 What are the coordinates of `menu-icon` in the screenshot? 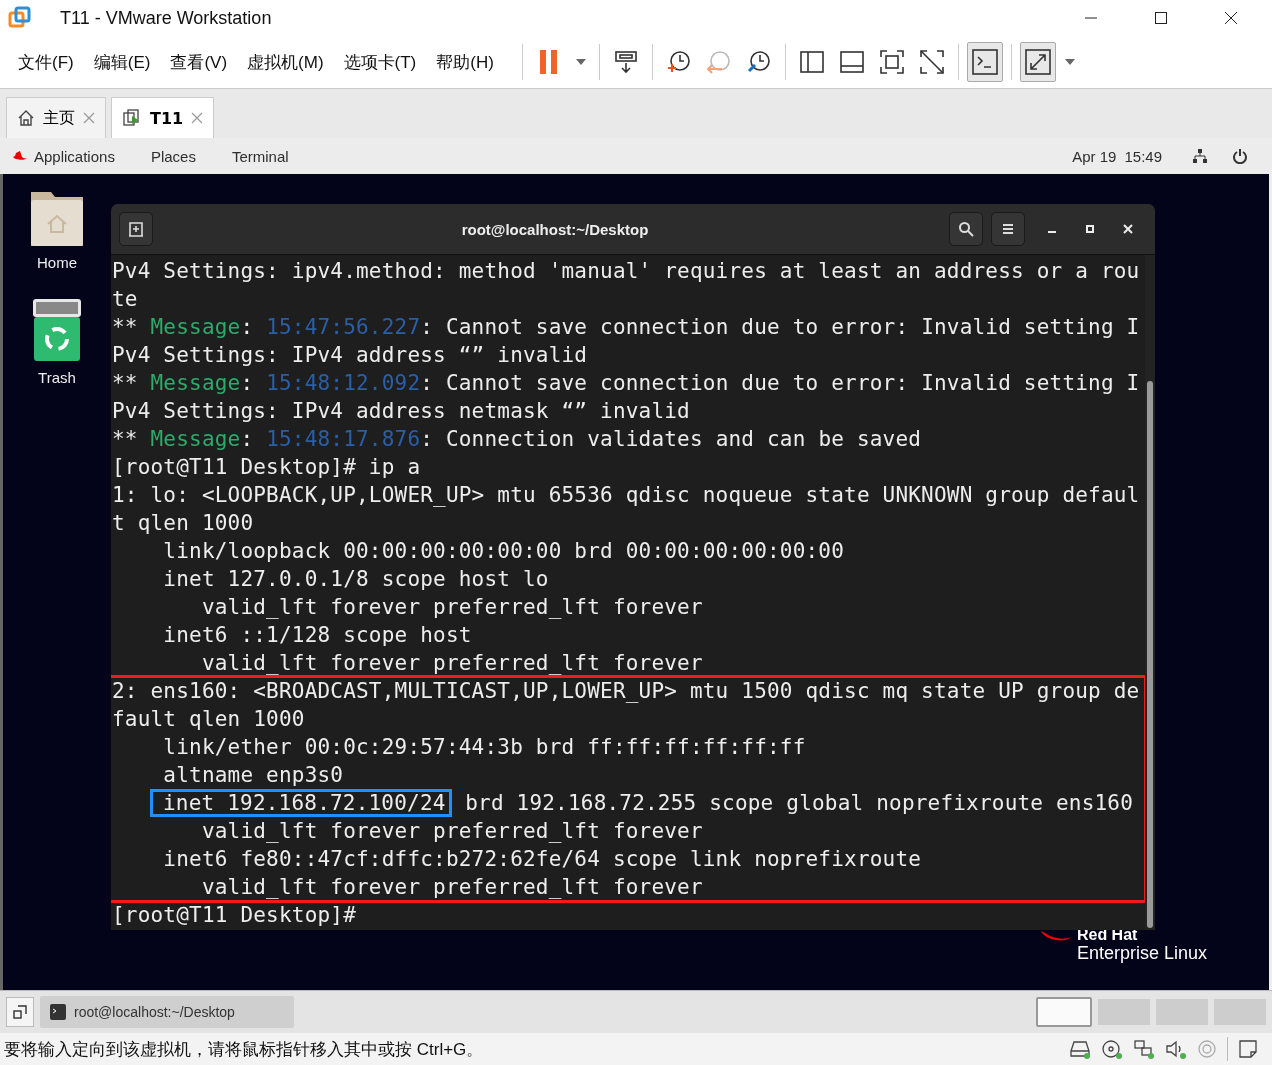 It's located at (1008, 229).